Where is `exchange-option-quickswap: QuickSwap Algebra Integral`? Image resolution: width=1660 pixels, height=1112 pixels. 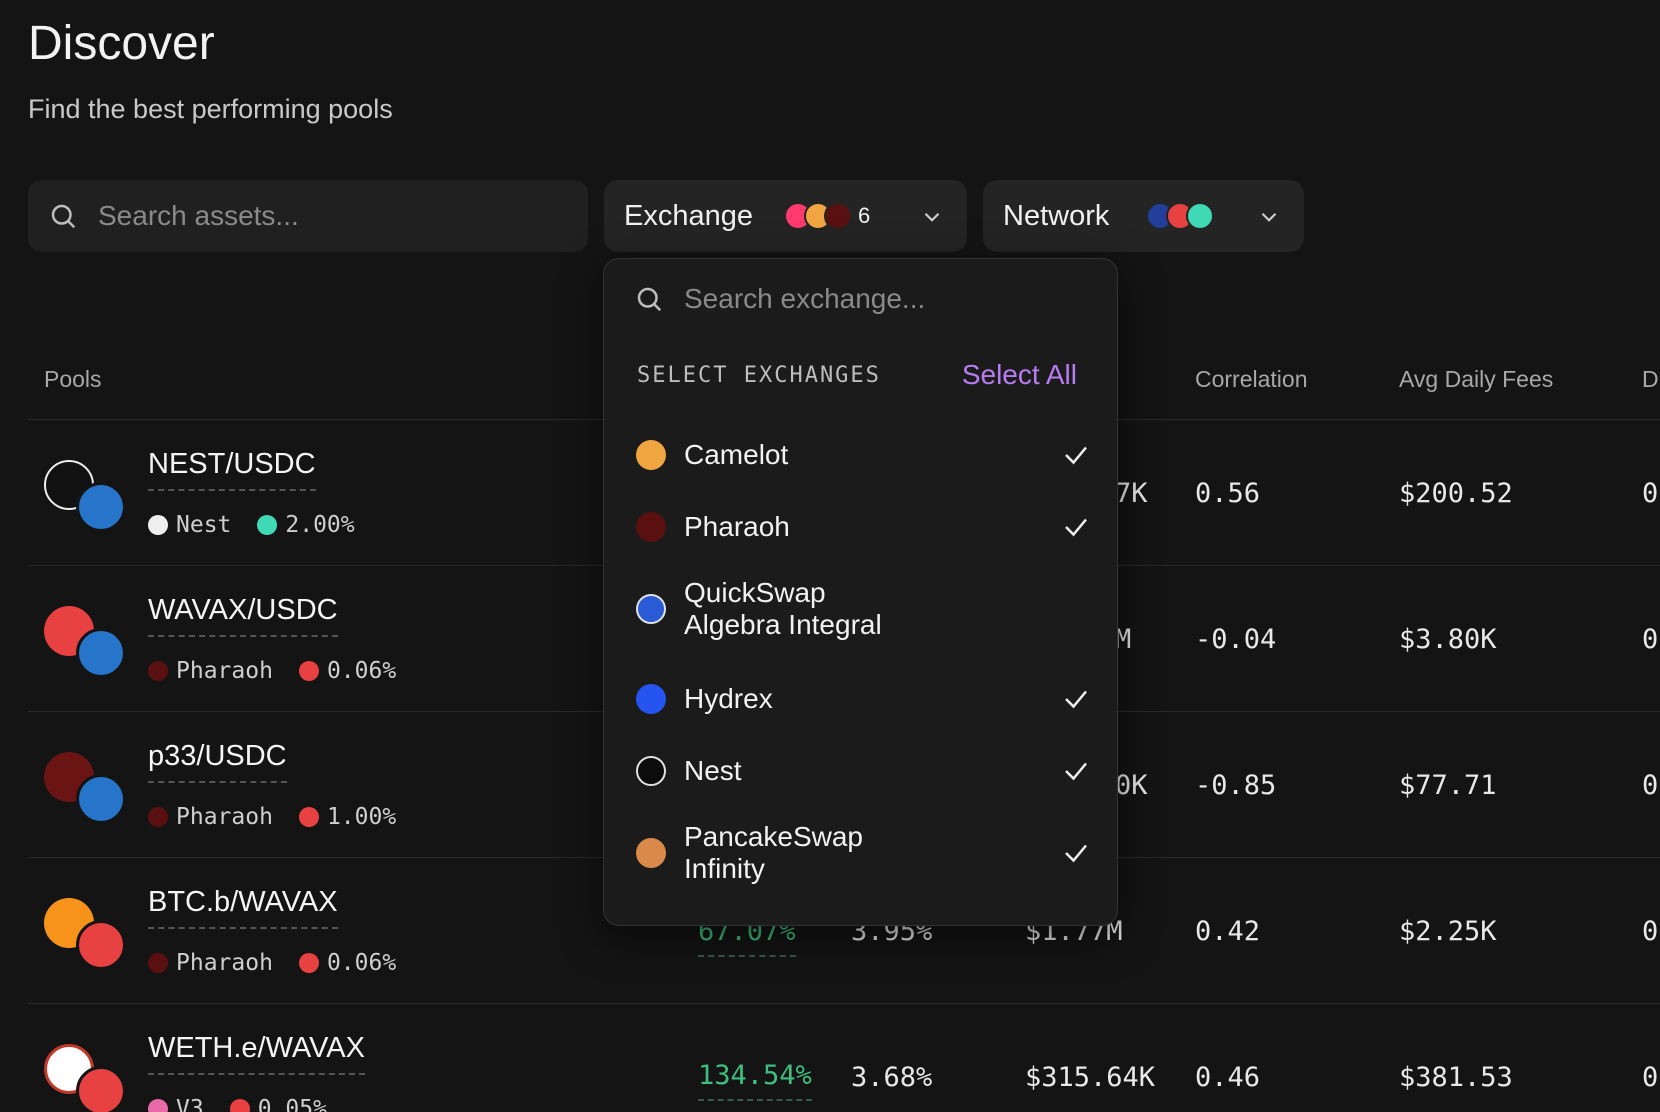
exchange-option-quickswap: QuickSwap Algebra Integral is located at coordinates (860, 609).